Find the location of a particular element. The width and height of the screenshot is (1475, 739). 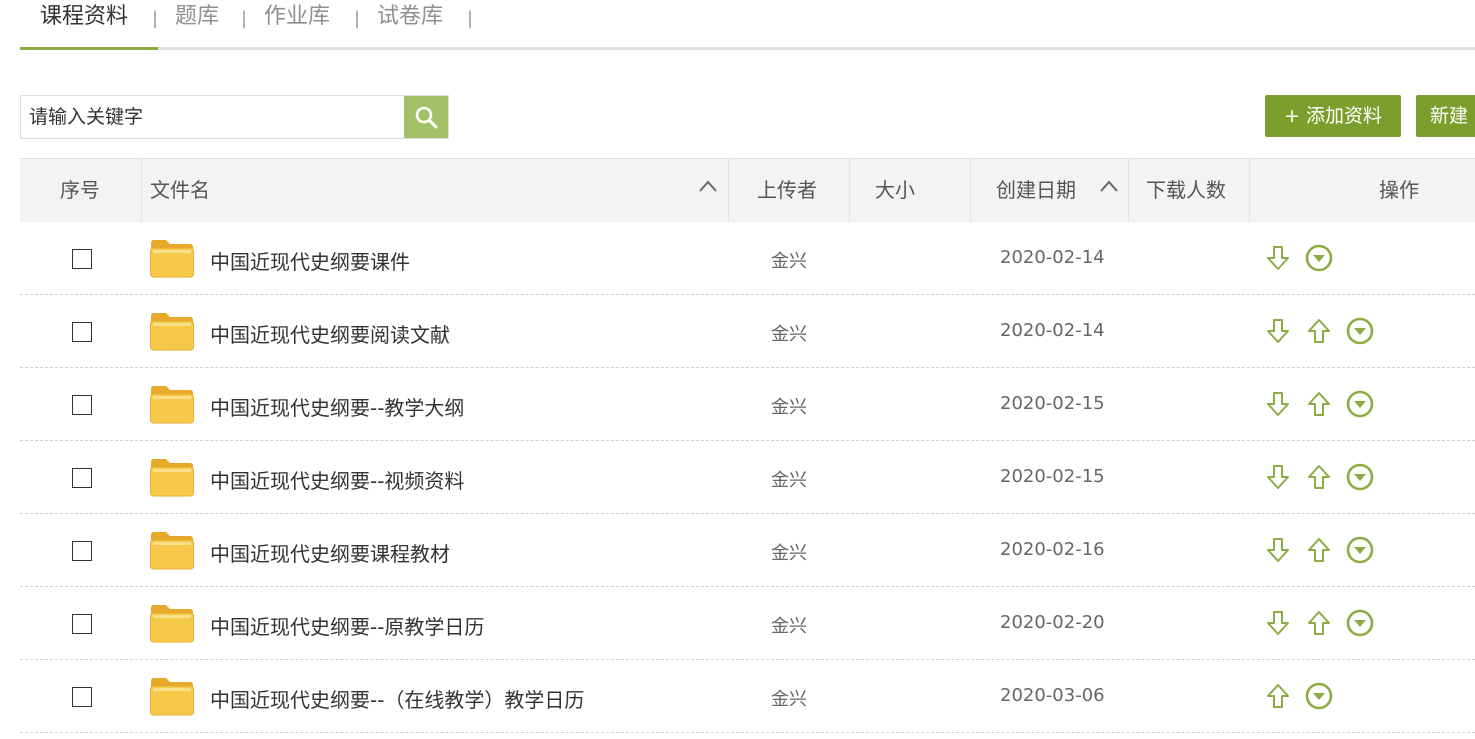

table-row: 中国近现代史纲要--原教学日历 金兴 2020-02-20 is located at coordinates (747, 623).